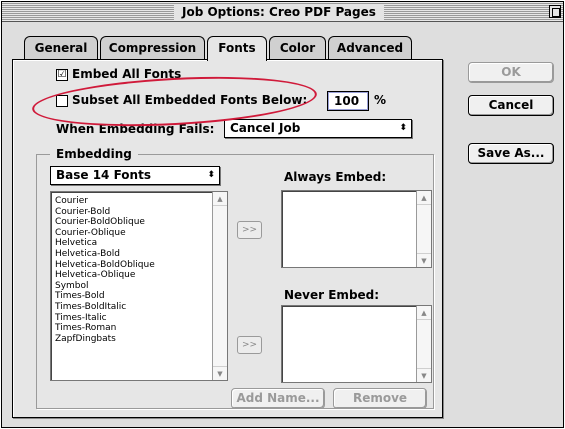 The width and height of the screenshot is (565, 429). I want to click on add-to-never-embed-button: >>, so click(249, 345).